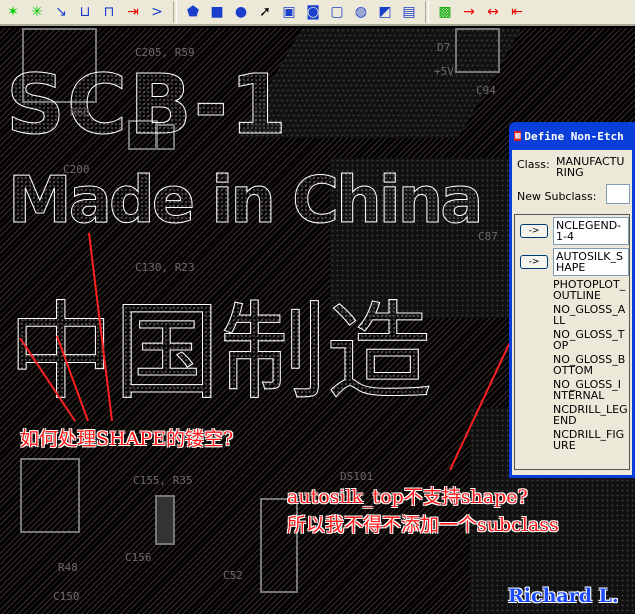  What do you see at coordinates (591, 390) in the screenshot?
I see `subclass-item: NO_GLOSS_INTERNAL` at bounding box center [591, 390].